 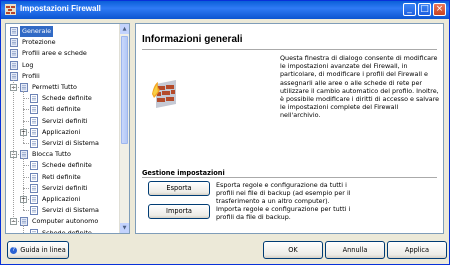 What do you see at coordinates (39, 42) in the screenshot?
I see `tree-item-label: Protezione` at bounding box center [39, 42].